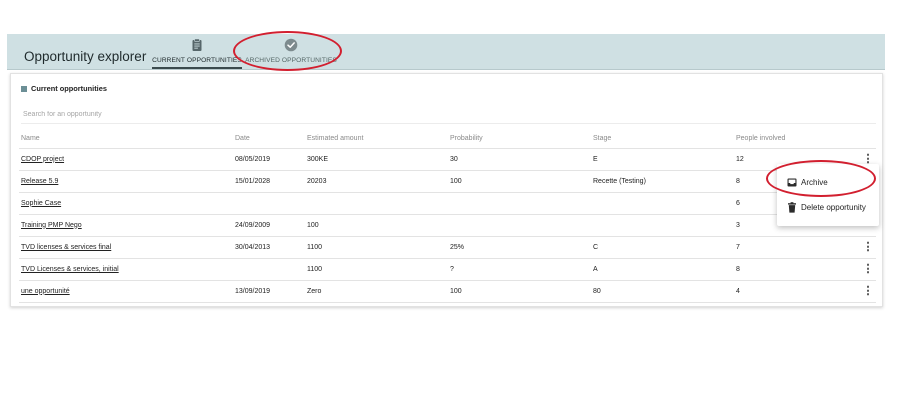 Image resolution: width=900 pixels, height=400 pixels. I want to click on trash-icon, so click(792, 207).